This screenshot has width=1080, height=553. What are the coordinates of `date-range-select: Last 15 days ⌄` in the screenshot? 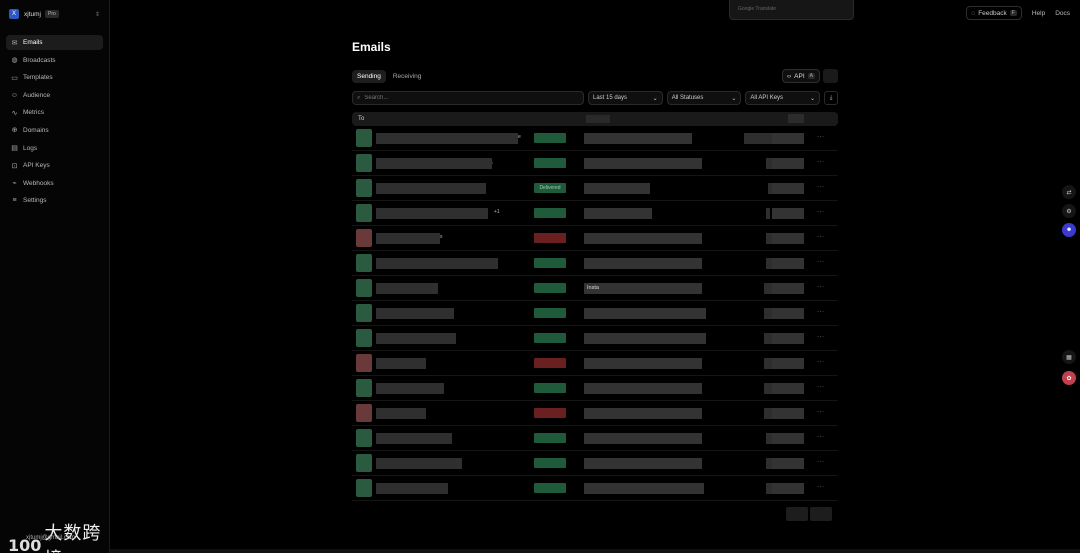 It's located at (625, 98).